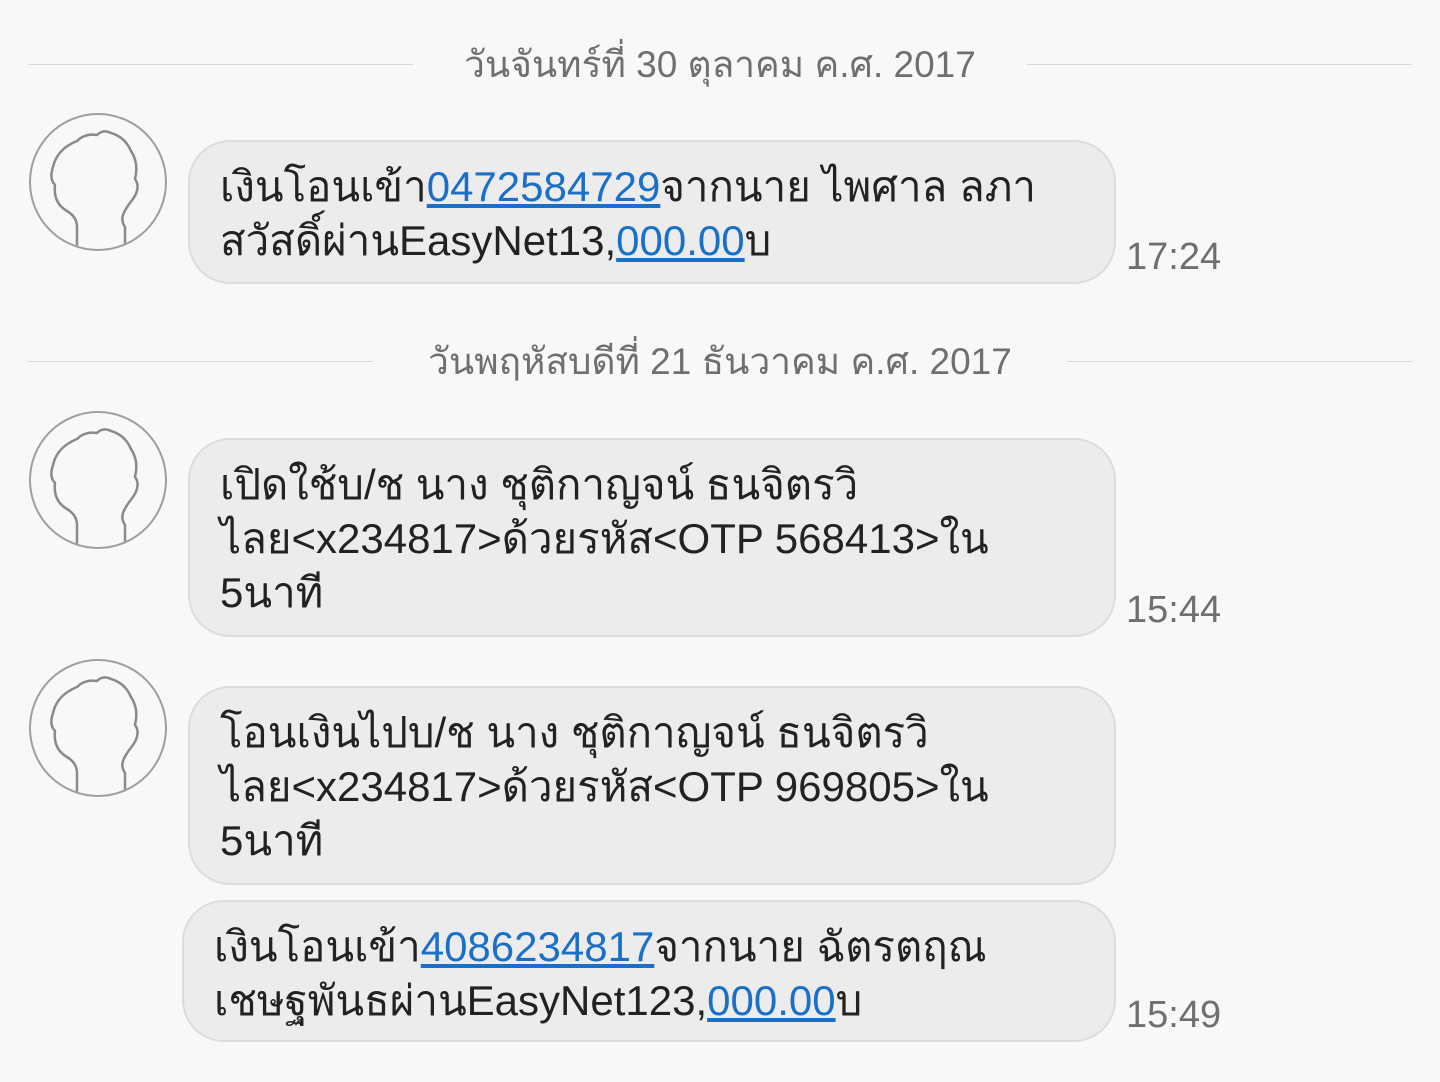 The height and width of the screenshot is (1082, 1440). Describe the element at coordinates (820, 946) in the screenshot. I see `text-segment: จากนาย ฉัตรตฤณ` at that location.